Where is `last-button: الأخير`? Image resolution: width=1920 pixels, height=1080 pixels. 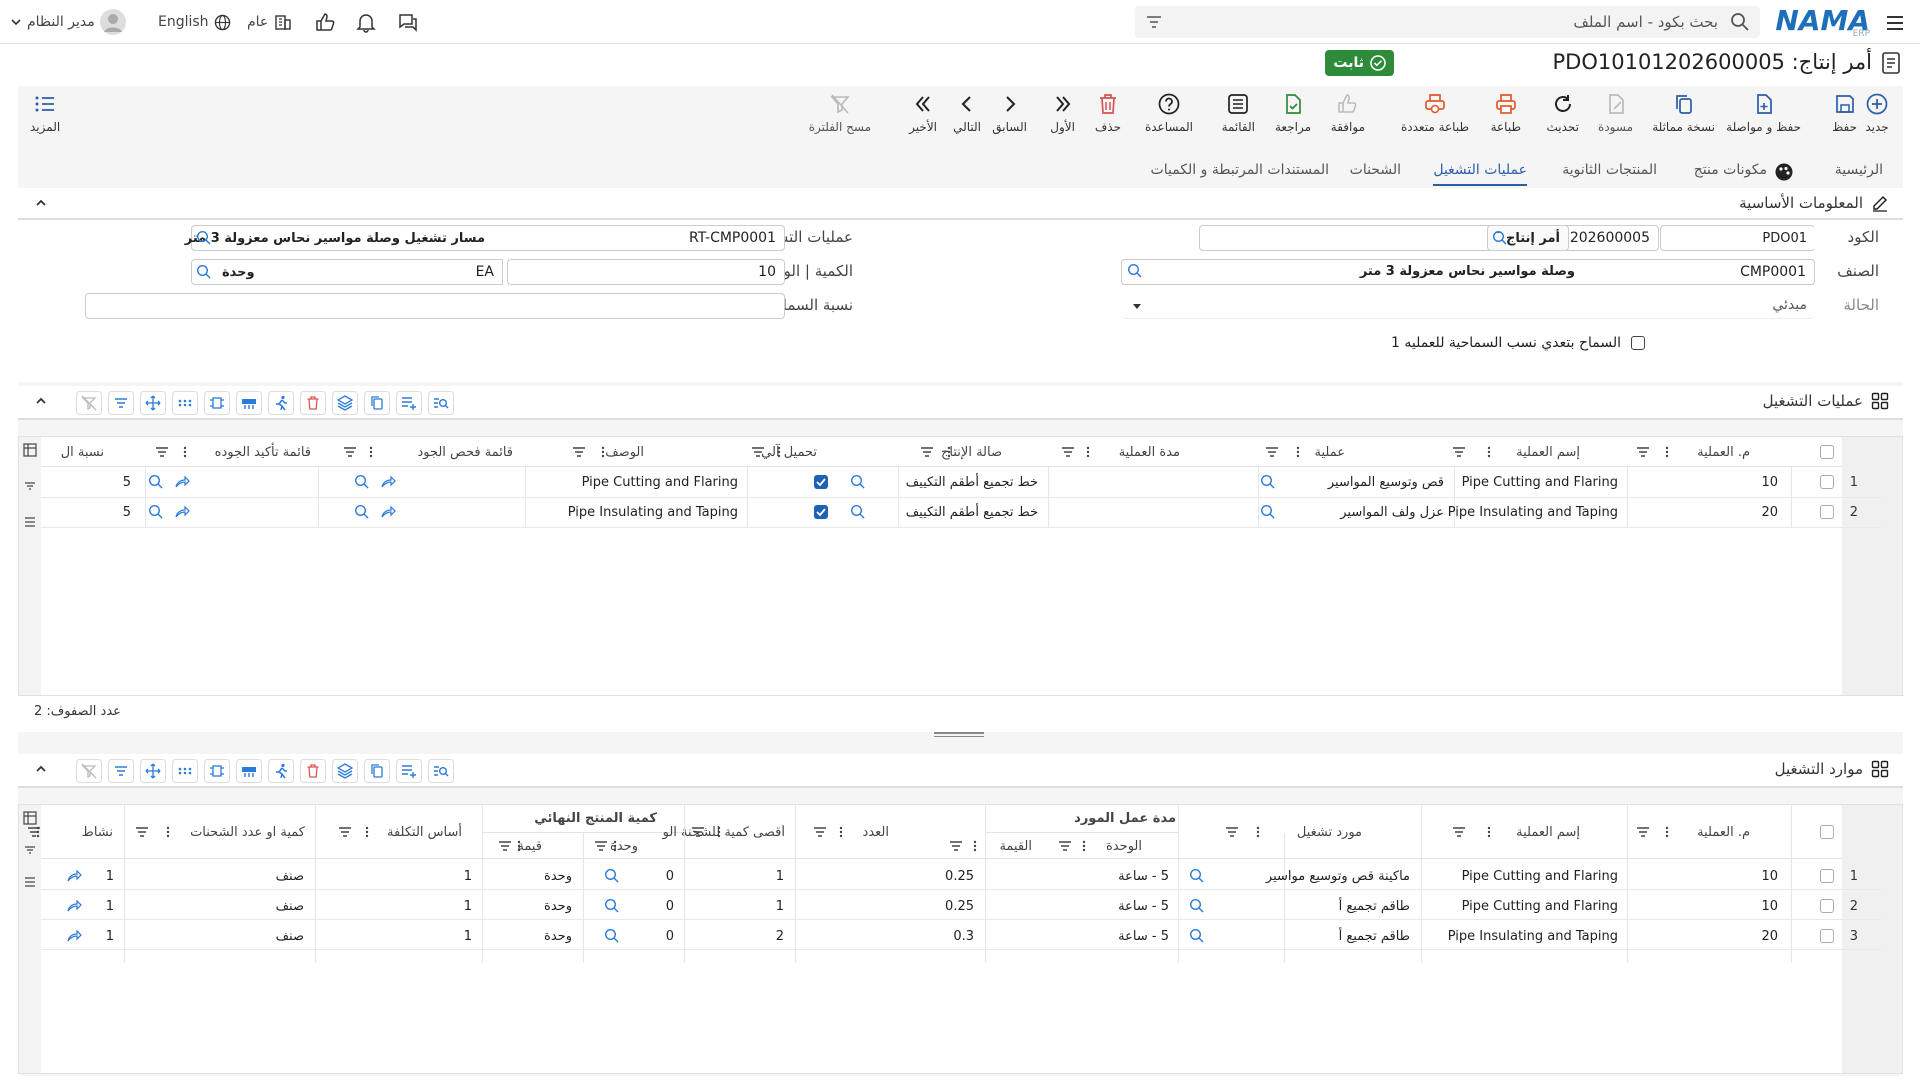
last-button: الأخير is located at coordinates (923, 113).